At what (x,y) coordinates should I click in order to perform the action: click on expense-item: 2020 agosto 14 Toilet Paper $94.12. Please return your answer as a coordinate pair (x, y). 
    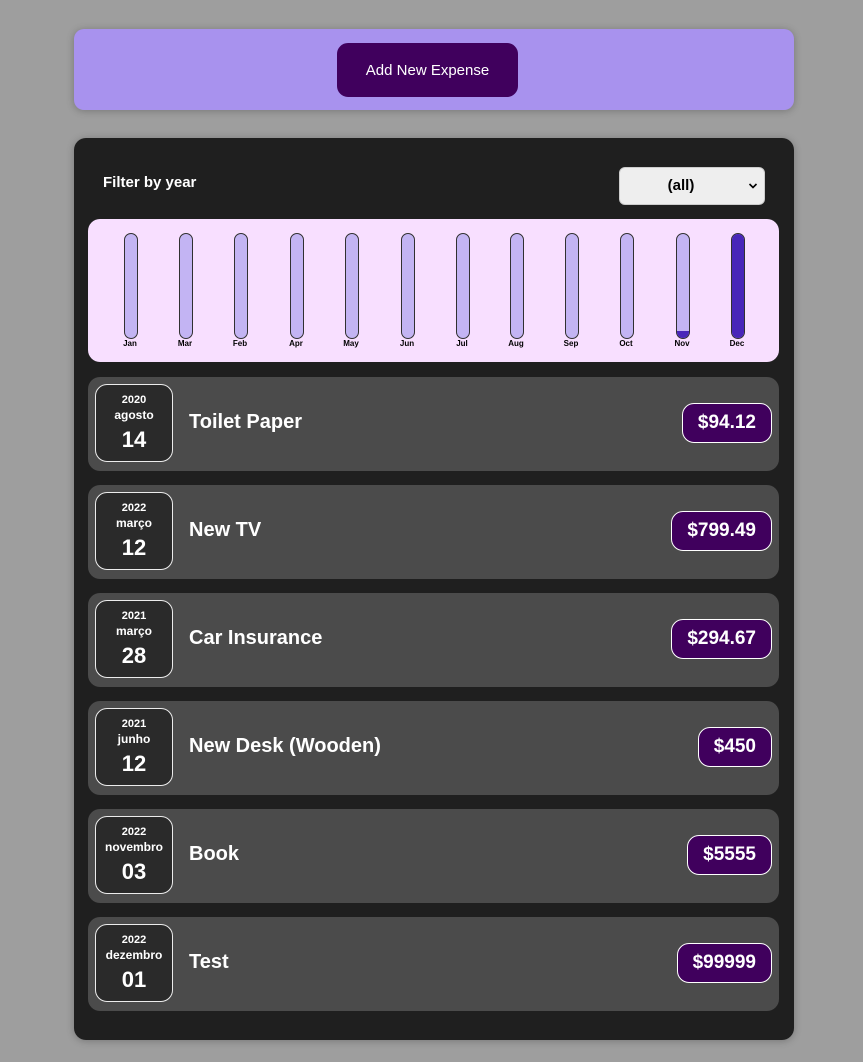
    Looking at the image, I should click on (433, 424).